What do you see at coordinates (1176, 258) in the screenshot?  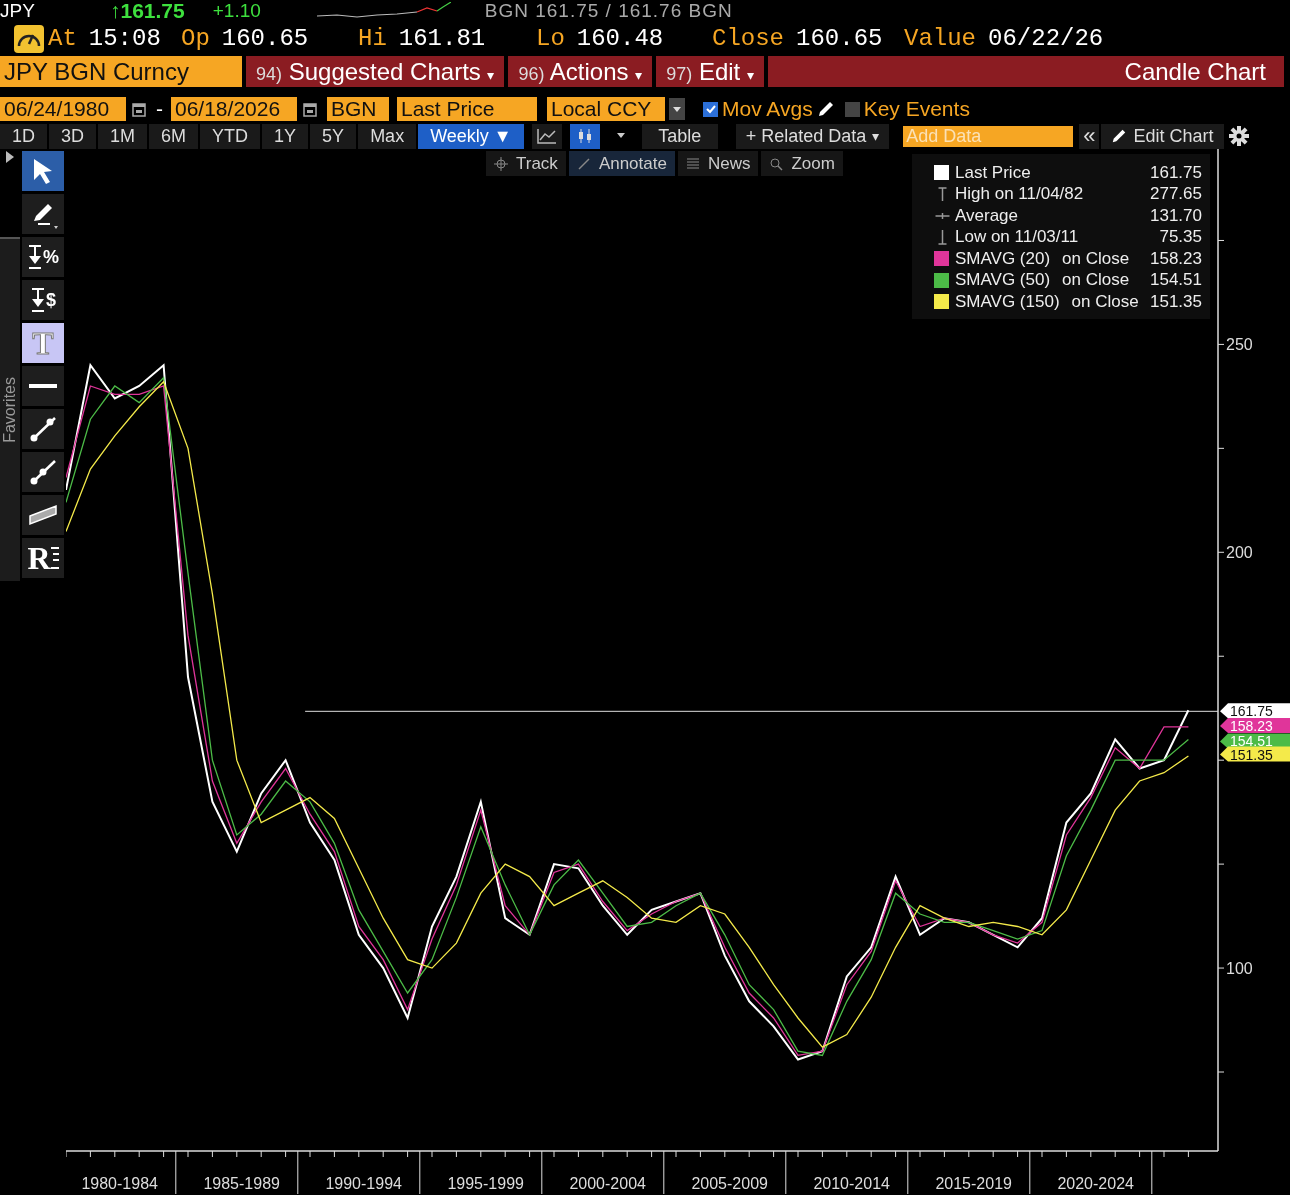 I see `legend-value: 158.23` at bounding box center [1176, 258].